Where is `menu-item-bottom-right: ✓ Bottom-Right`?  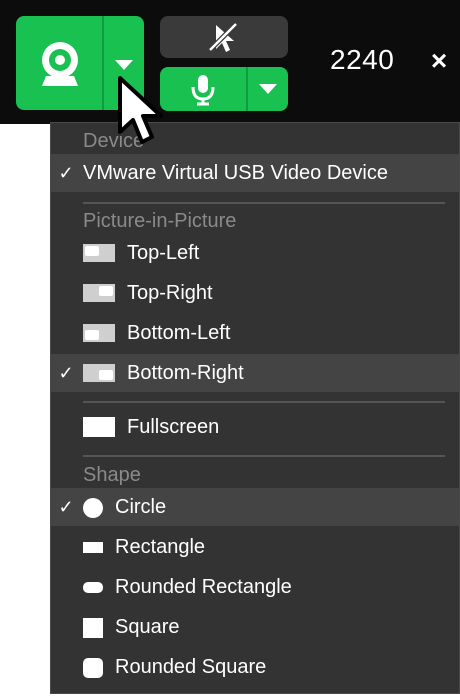 menu-item-bottom-right: ✓ Bottom-Right is located at coordinates (255, 373).